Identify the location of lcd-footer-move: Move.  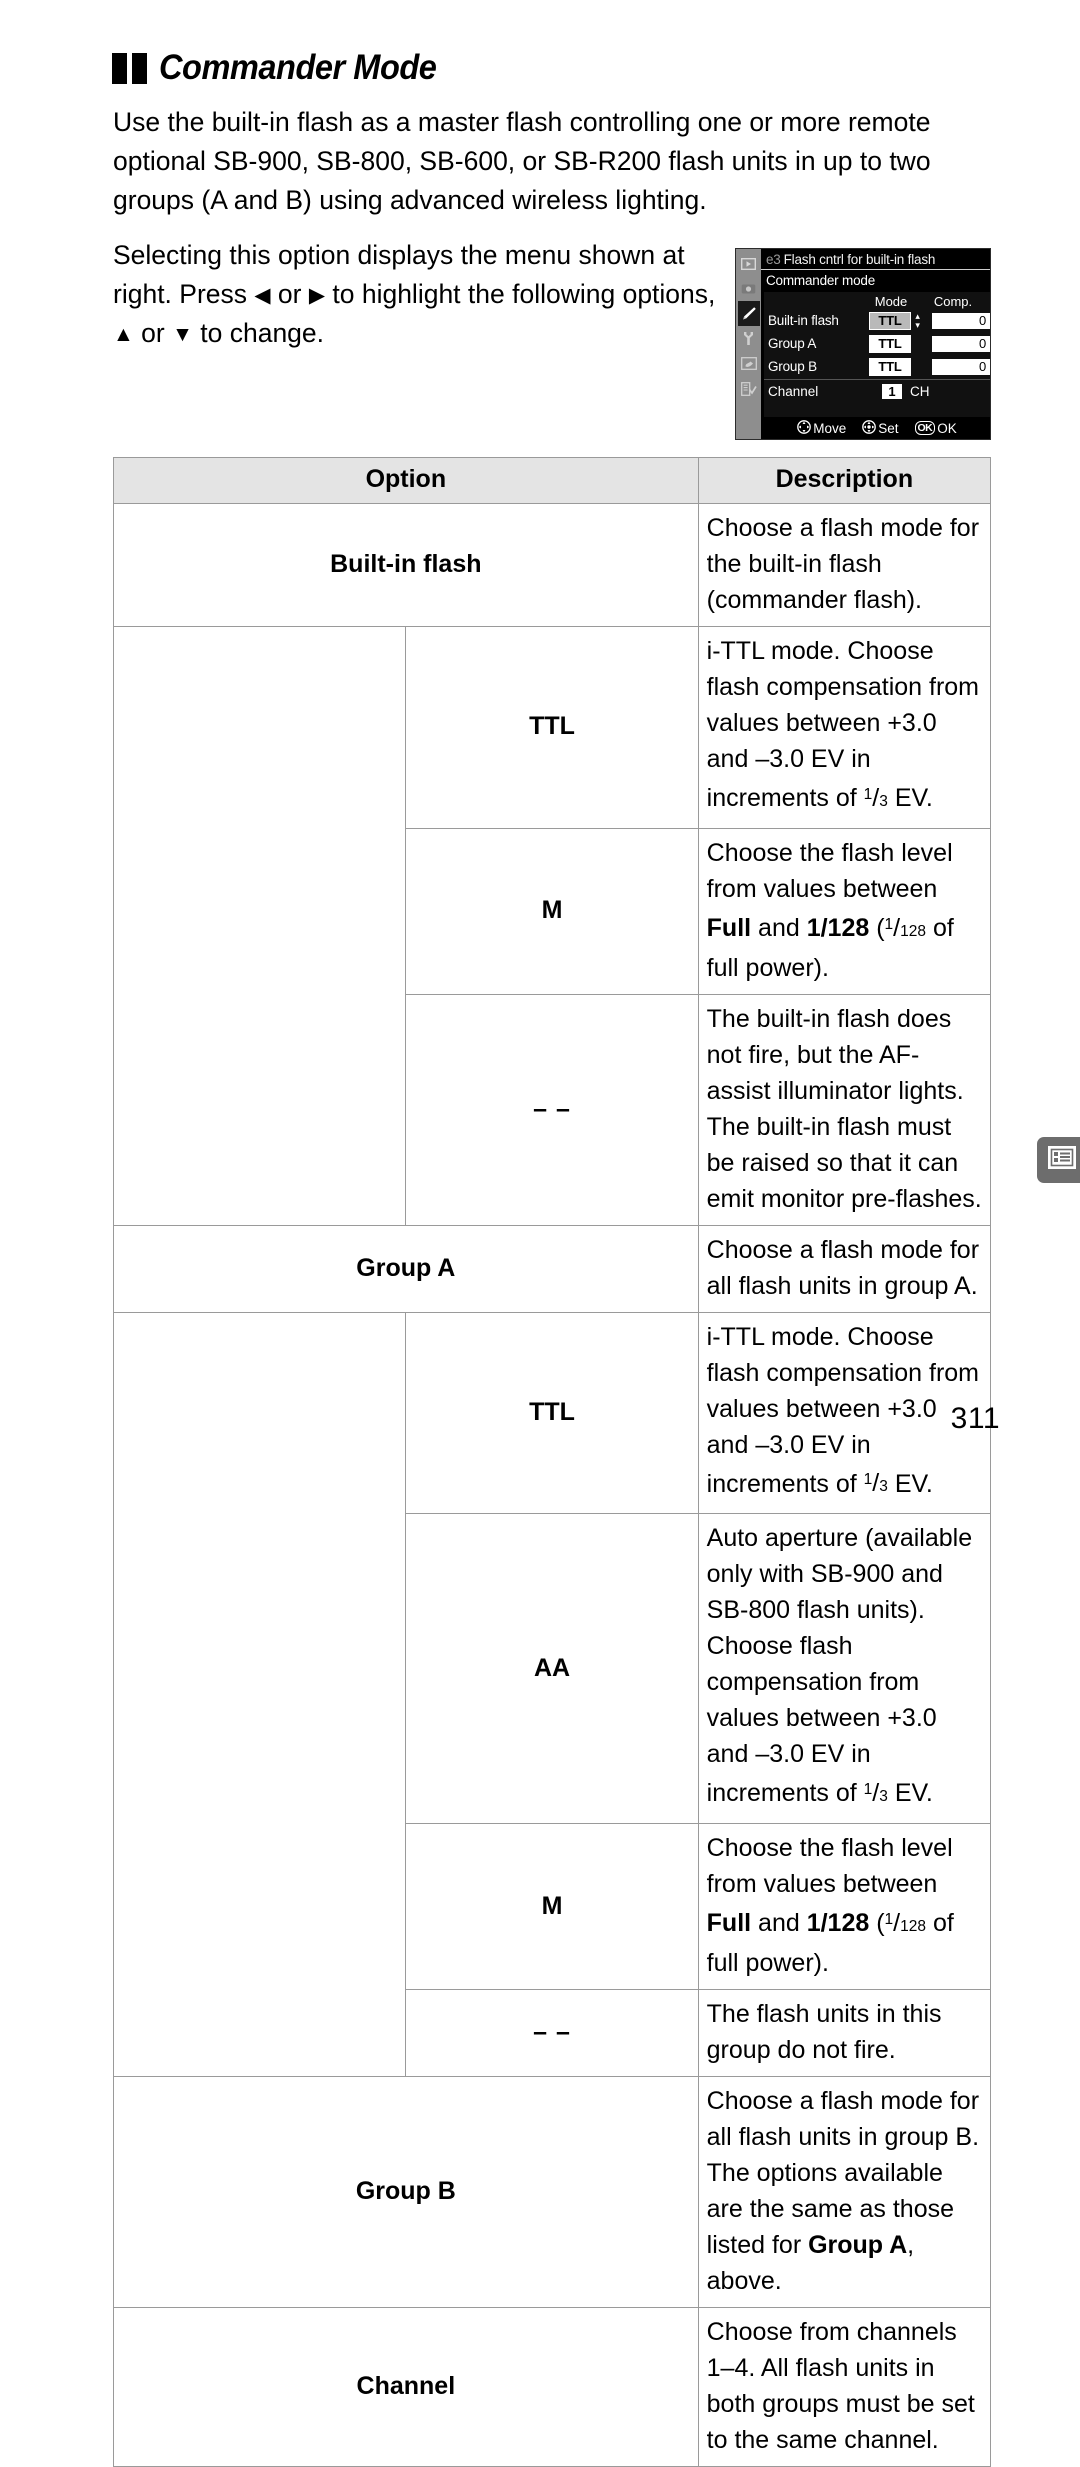
(821, 428).